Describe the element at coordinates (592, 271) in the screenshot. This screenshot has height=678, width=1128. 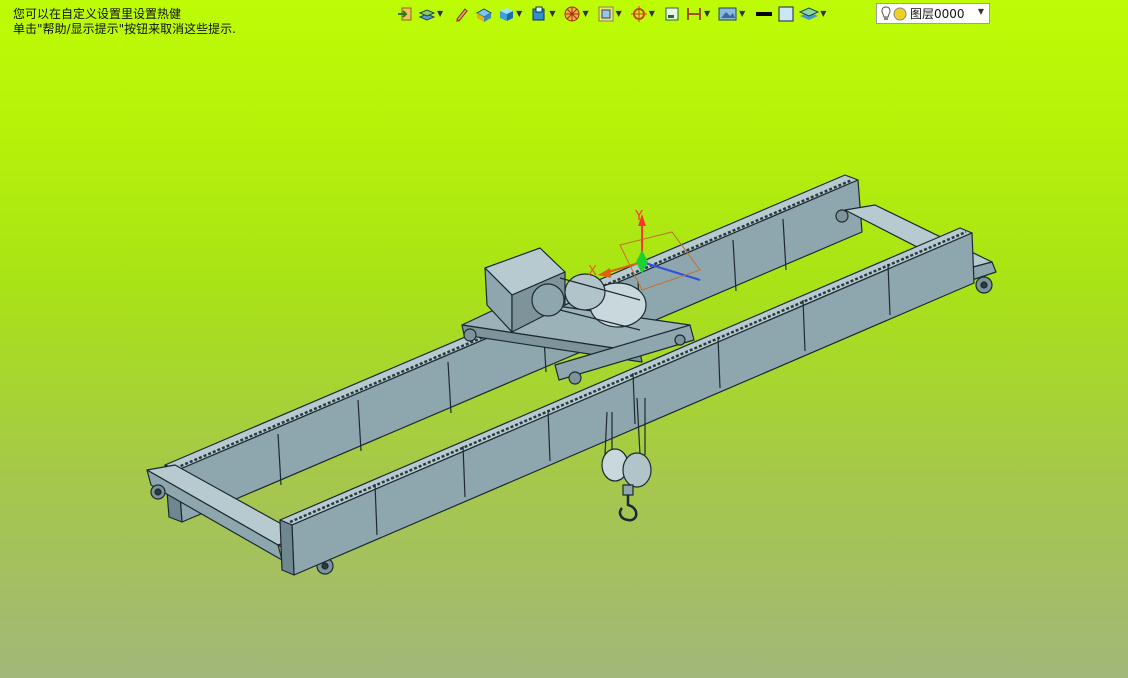
I see `x-axis-label: X` at that location.